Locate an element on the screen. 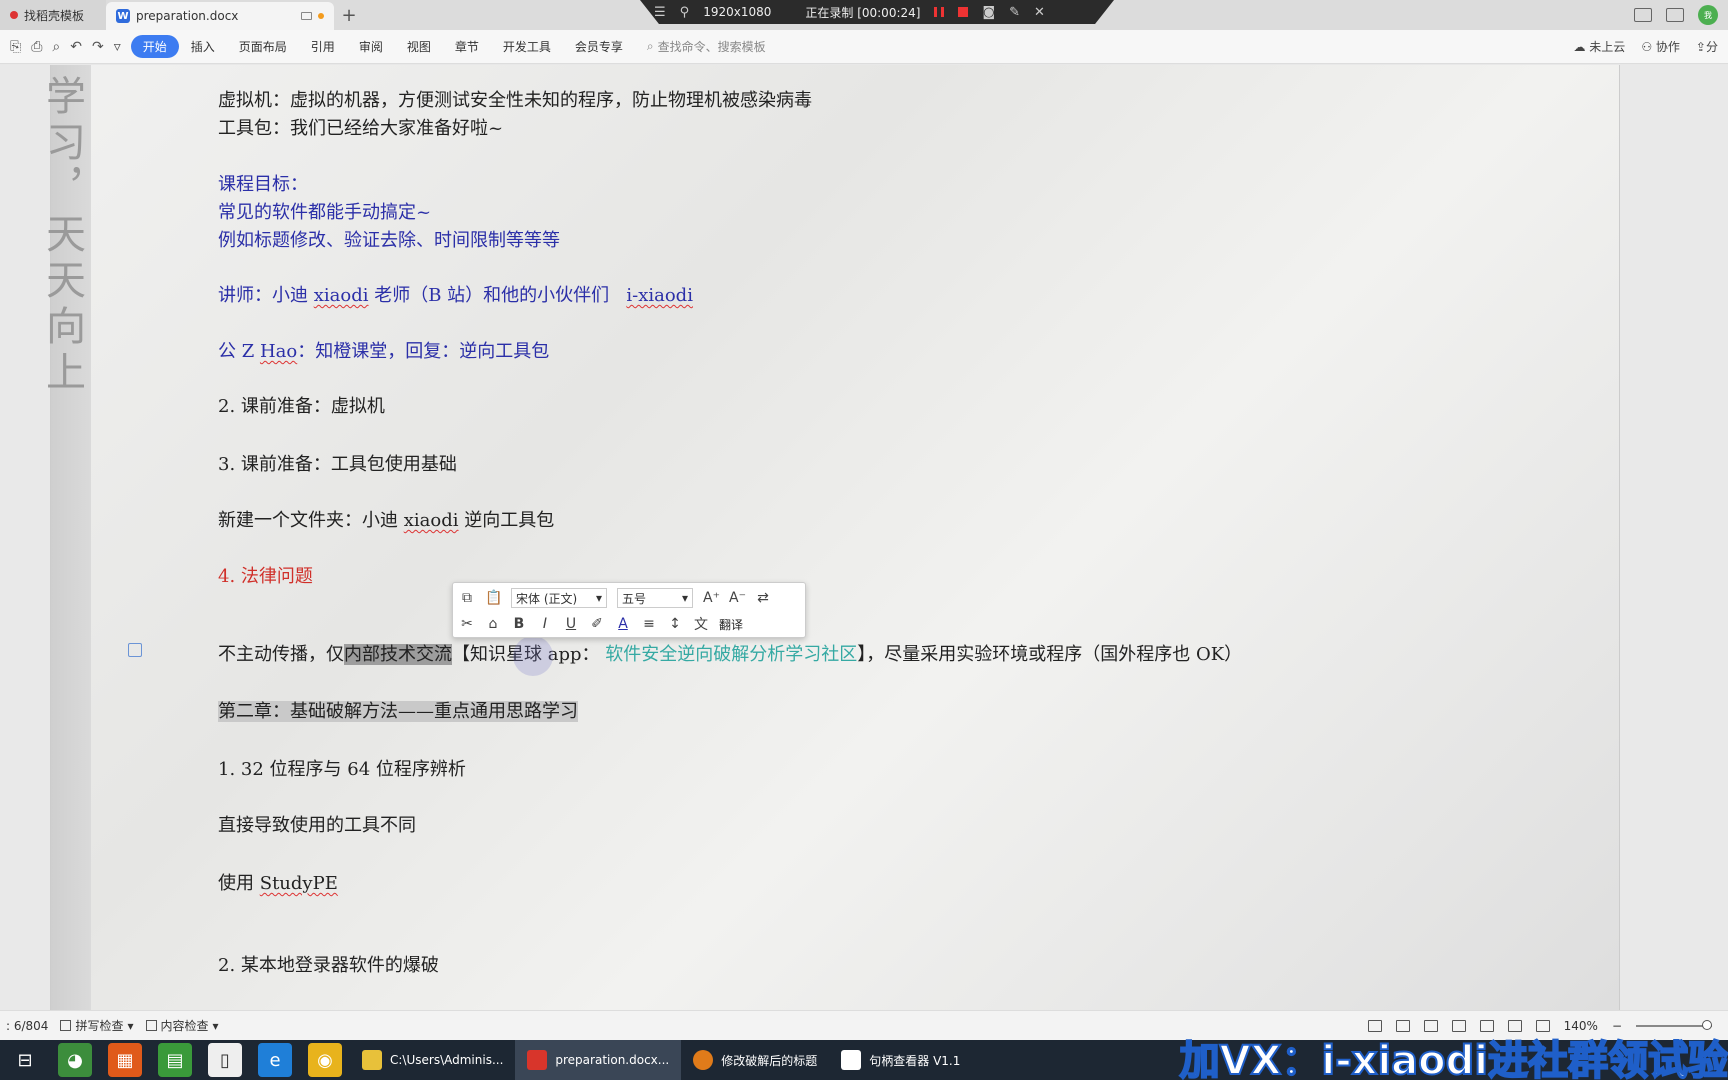 Image resolution: width=1728 pixels, height=1080 pixels. text-run: 公 Z is located at coordinates (239, 351).